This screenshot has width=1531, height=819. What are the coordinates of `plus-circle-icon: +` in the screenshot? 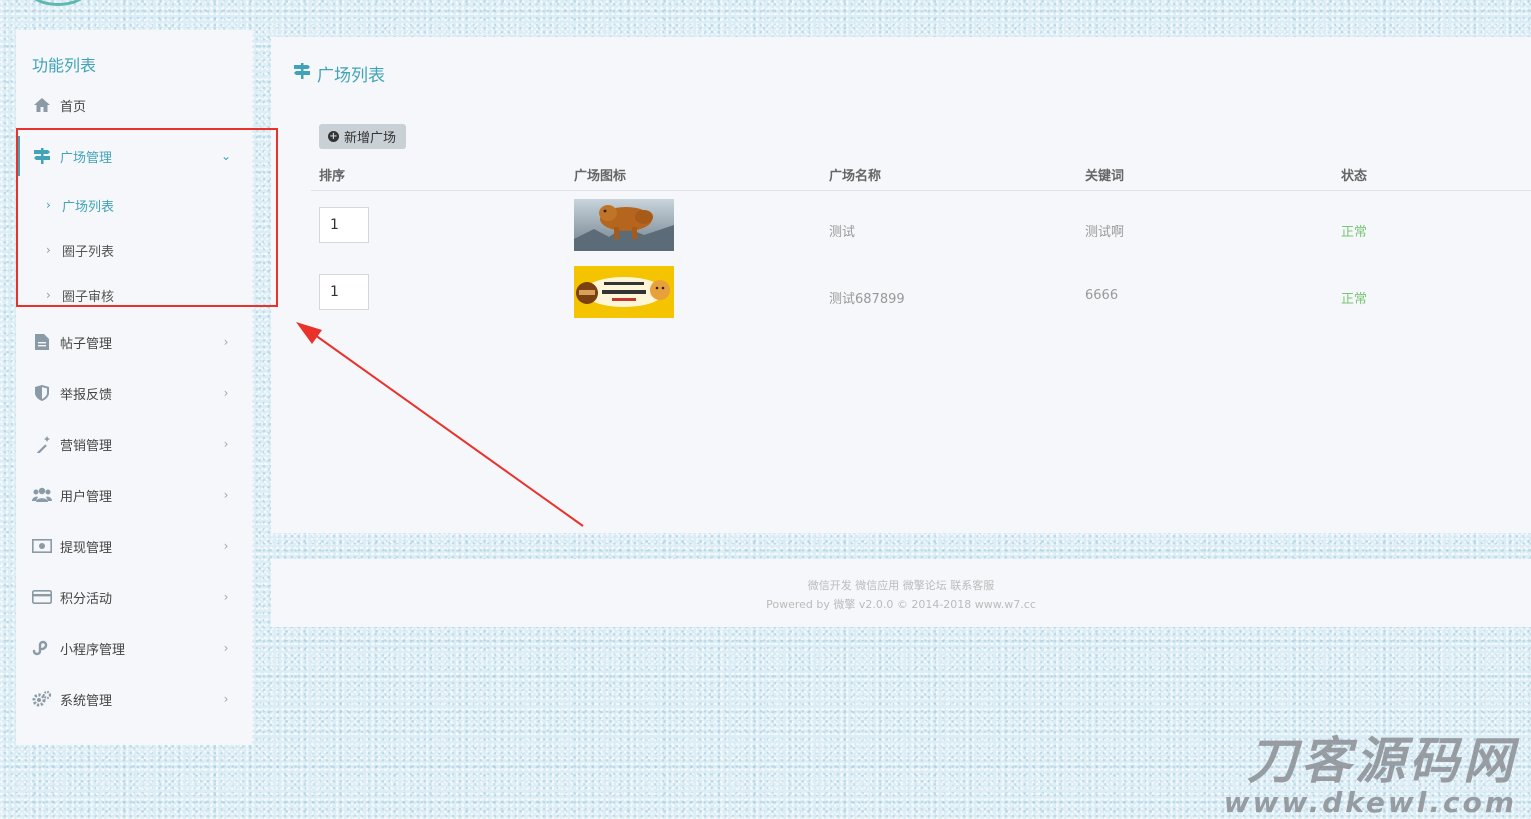 It's located at (333, 136).